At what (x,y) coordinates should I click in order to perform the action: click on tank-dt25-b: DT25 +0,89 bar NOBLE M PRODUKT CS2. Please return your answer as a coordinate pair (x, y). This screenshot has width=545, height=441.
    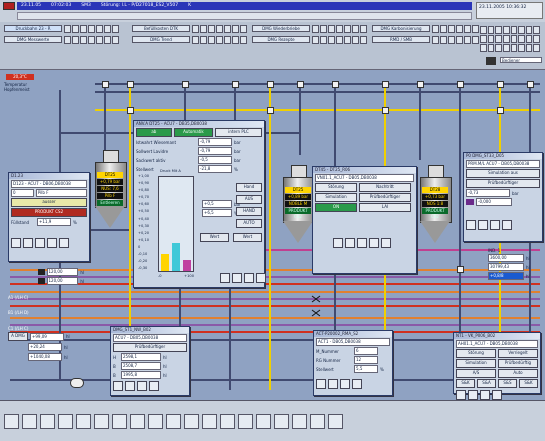
    Looking at the image, I should click on (299, 205).